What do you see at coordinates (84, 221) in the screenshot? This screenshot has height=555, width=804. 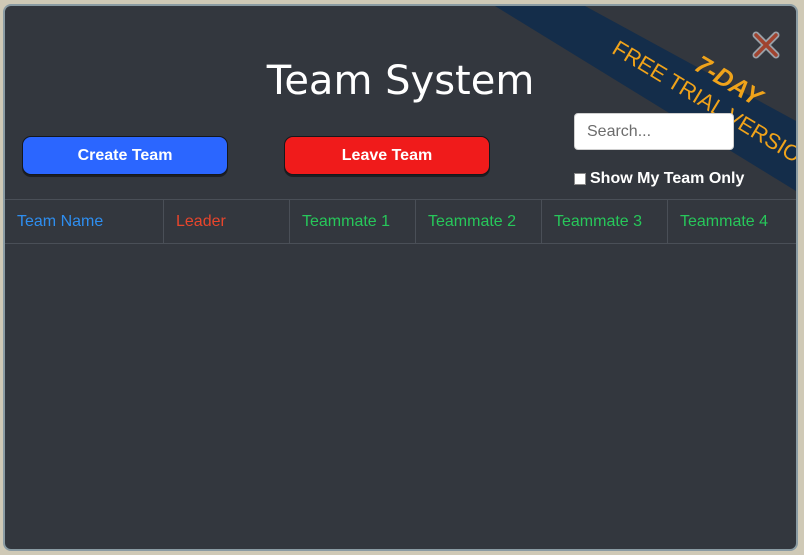 I see `column-header-team-name: Team Name` at bounding box center [84, 221].